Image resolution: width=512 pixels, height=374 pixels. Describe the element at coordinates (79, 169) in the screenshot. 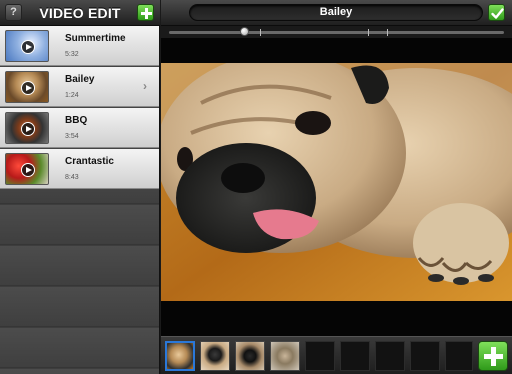

I see `video-list-item: Crantastic 8:43` at that location.